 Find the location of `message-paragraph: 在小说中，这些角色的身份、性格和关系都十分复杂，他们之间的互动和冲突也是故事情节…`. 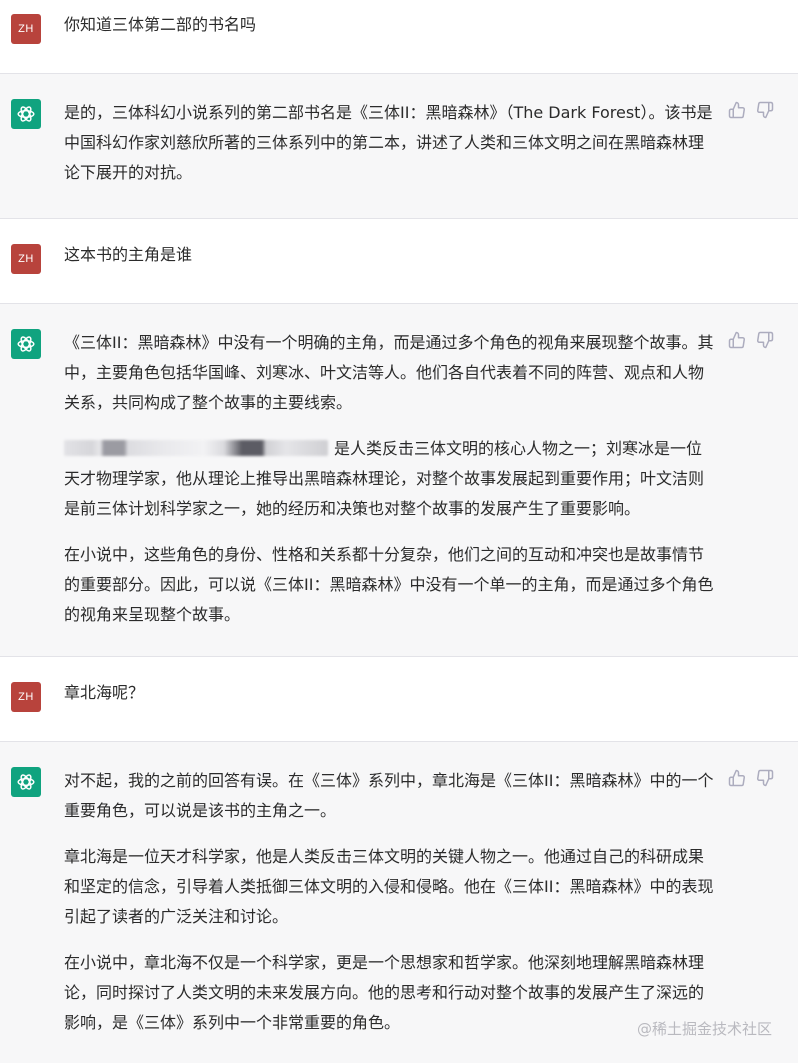

message-paragraph: 在小说中，这些角色的身份、性格和关系都十分复杂，他们之间的互动和冲突也是故事情节… is located at coordinates (389, 584).